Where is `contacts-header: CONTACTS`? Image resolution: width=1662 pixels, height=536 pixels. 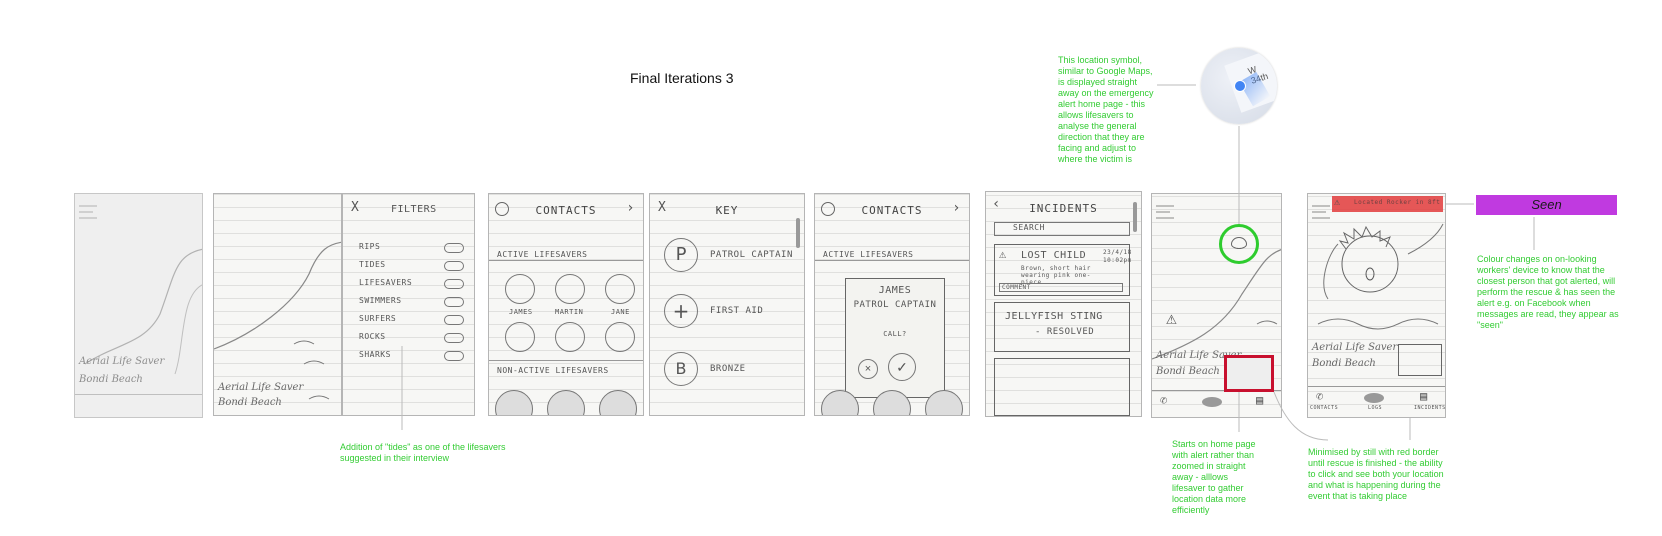 contacts-header: CONTACTS is located at coordinates (566, 210).